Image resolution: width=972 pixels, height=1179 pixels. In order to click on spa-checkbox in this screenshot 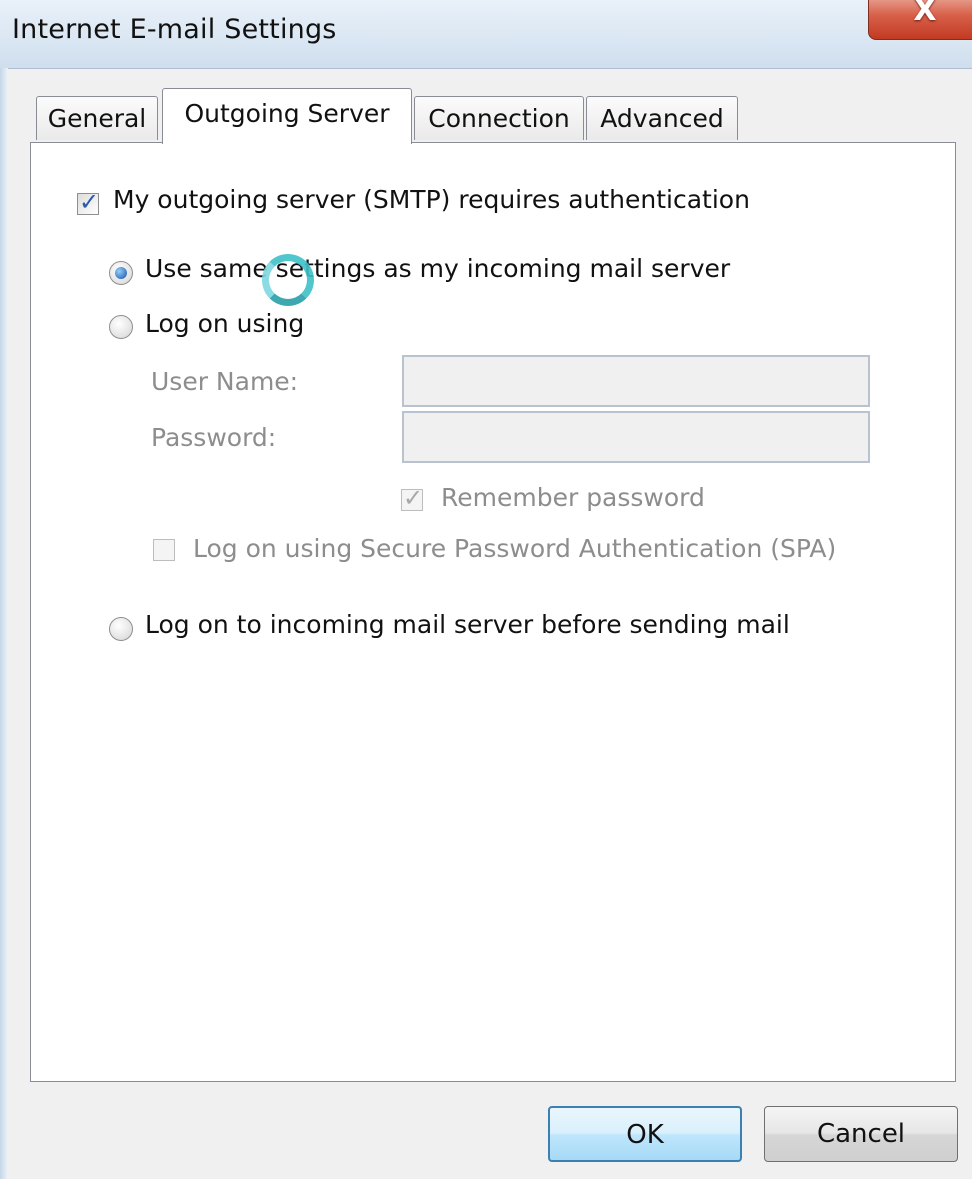, I will do `click(164, 550)`.